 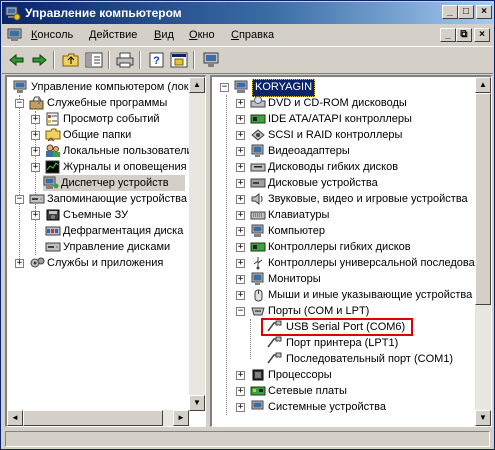 What do you see at coordinates (17, 60) in the screenshot?
I see `back-icon` at bounding box center [17, 60].